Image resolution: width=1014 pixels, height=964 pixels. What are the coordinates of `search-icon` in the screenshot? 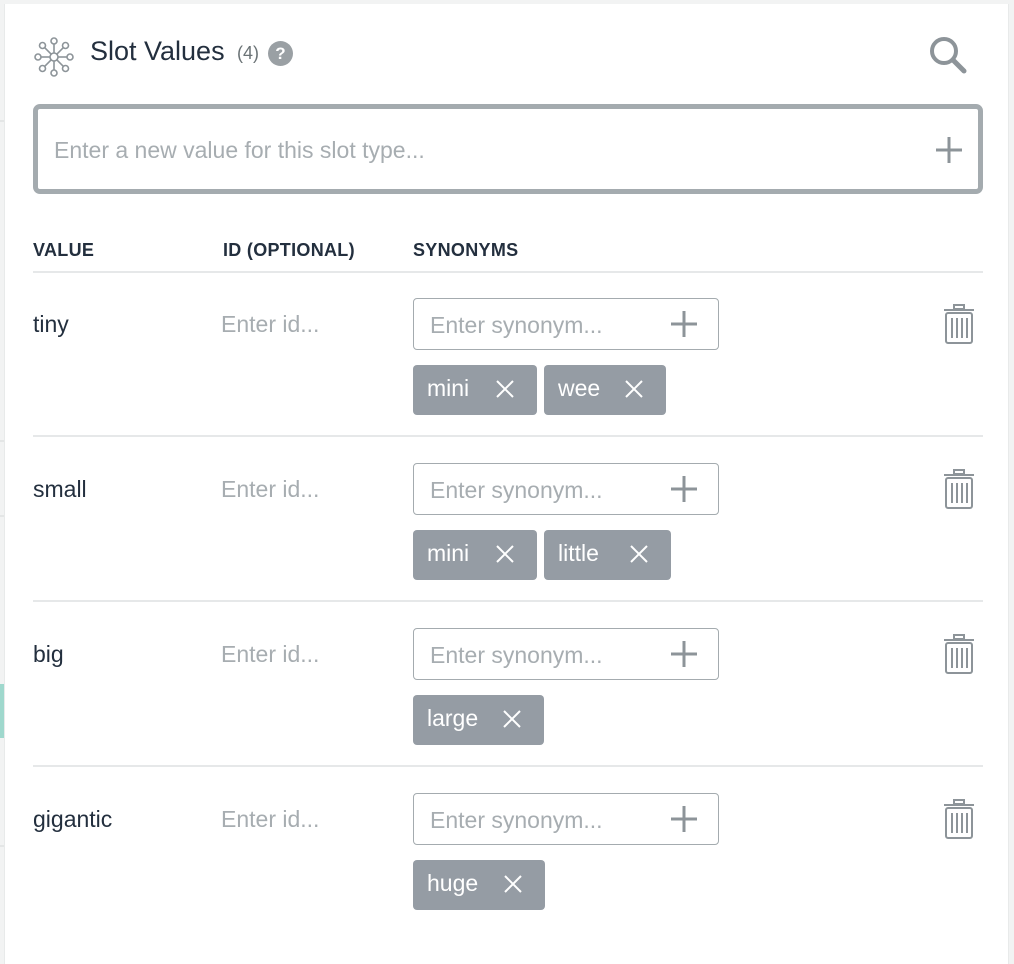 It's located at (948, 55).